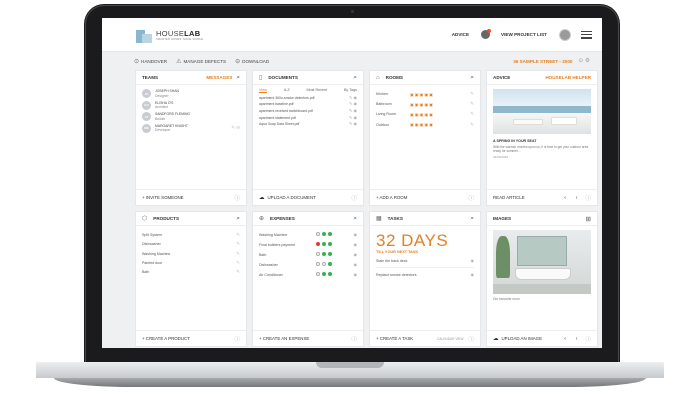 Image resolution: width=700 pixels, height=394 pixels. What do you see at coordinates (263, 90) in the screenshot?
I see `tab-view: View` at bounding box center [263, 90].